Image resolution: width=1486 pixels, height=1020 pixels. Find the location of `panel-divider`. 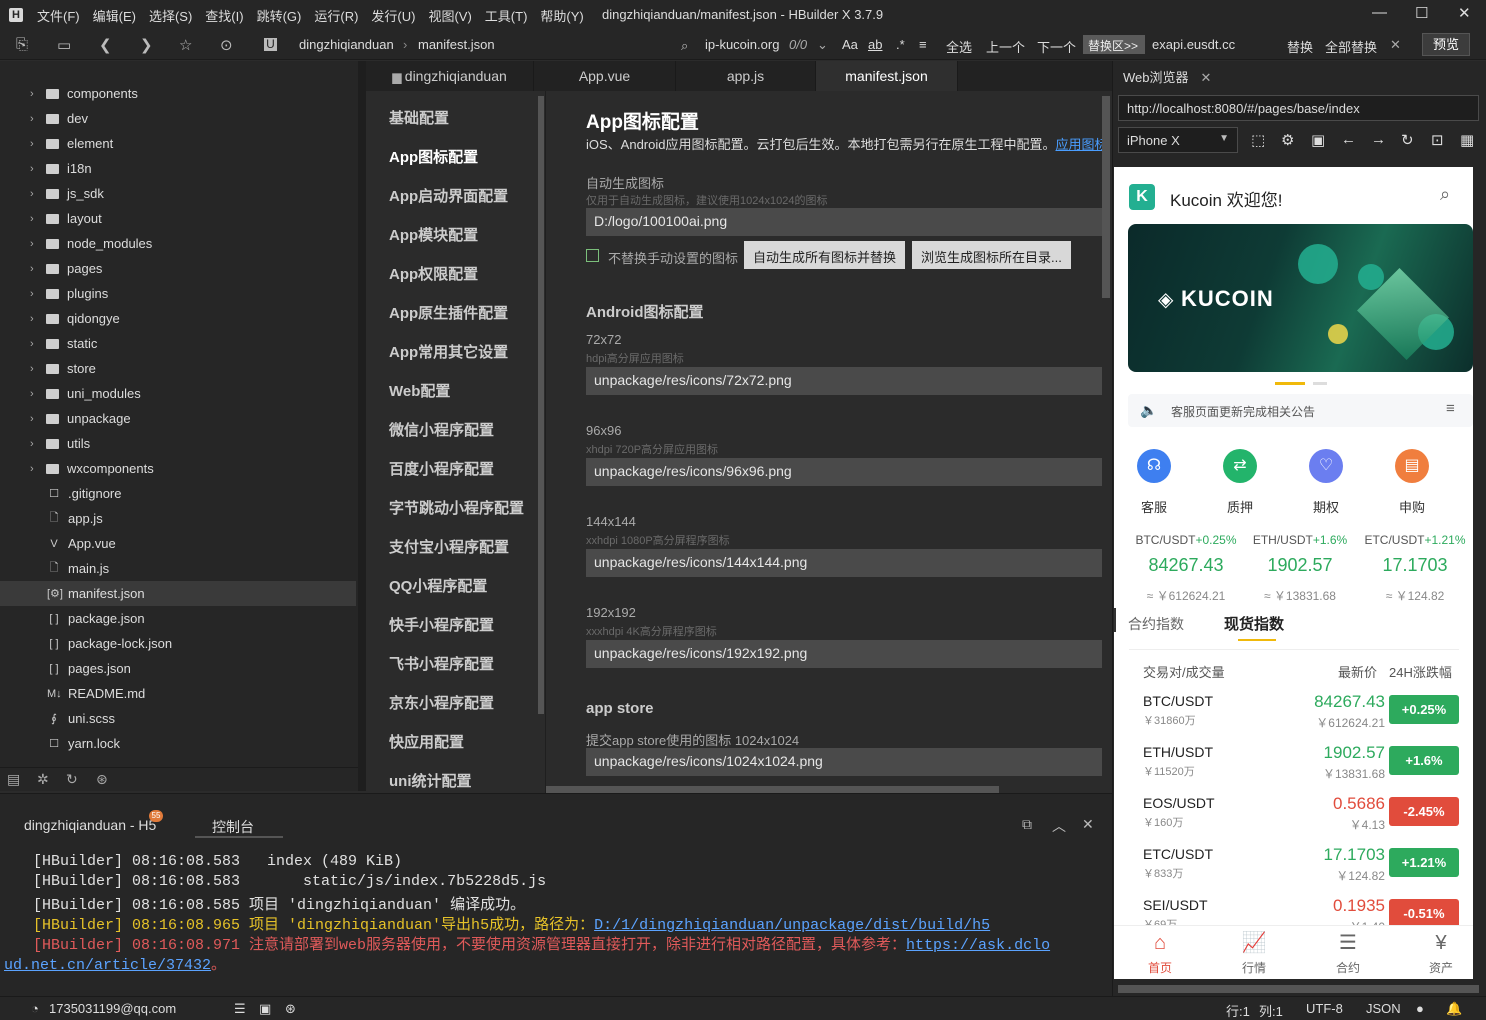

panel-divider is located at coordinates (362, 426).